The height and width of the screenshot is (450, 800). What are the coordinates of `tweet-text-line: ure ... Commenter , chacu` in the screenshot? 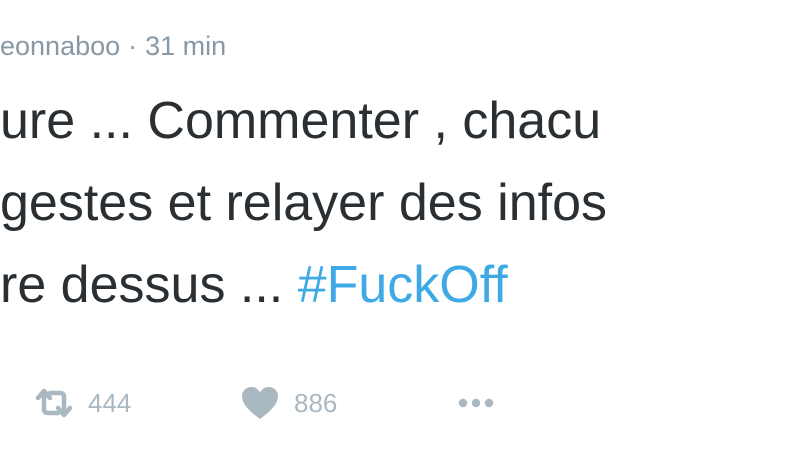 It's located at (301, 121).